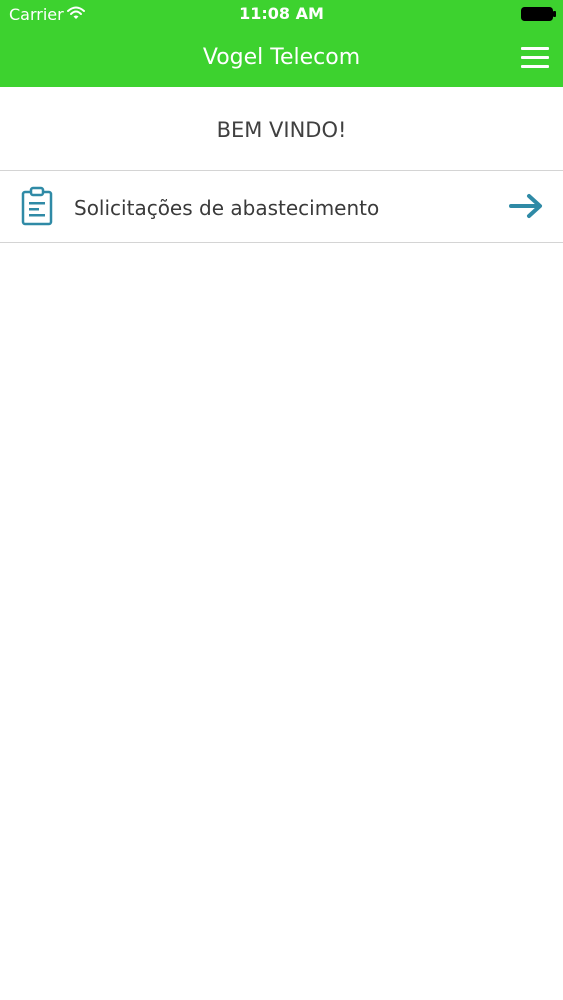 This screenshot has width=563, height=1000. What do you see at coordinates (227, 208) in the screenshot?
I see `menu-item-label: Solicitações de abastecimento` at bounding box center [227, 208].